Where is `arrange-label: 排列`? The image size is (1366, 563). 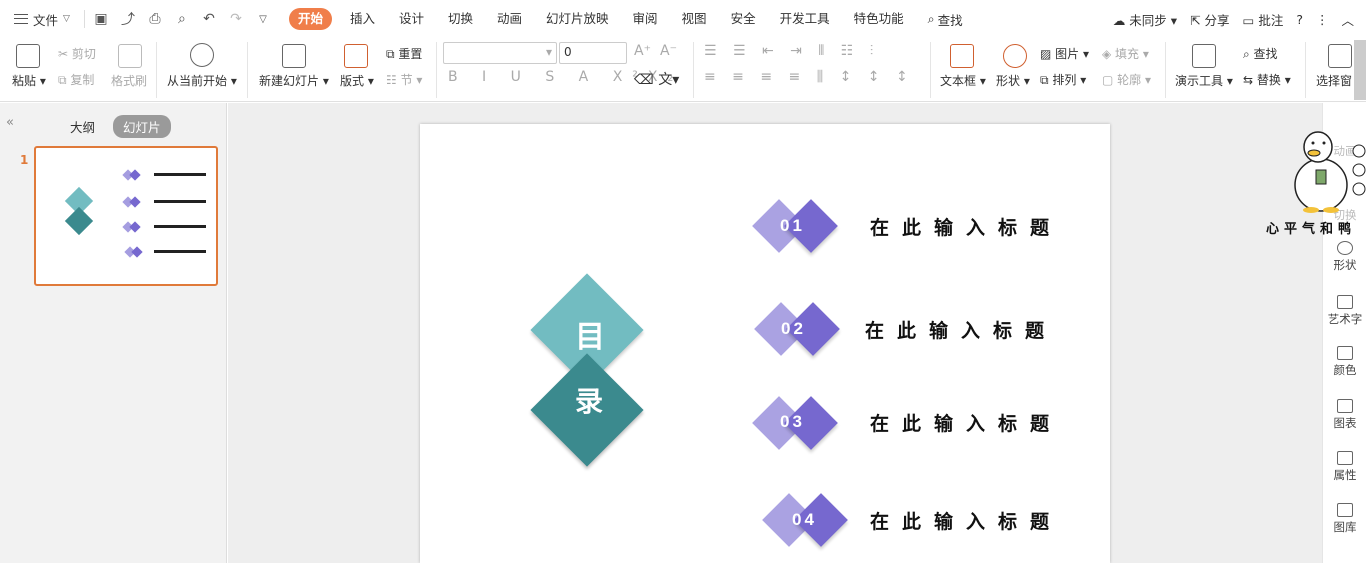 arrange-label: 排列 is located at coordinates (1064, 80).